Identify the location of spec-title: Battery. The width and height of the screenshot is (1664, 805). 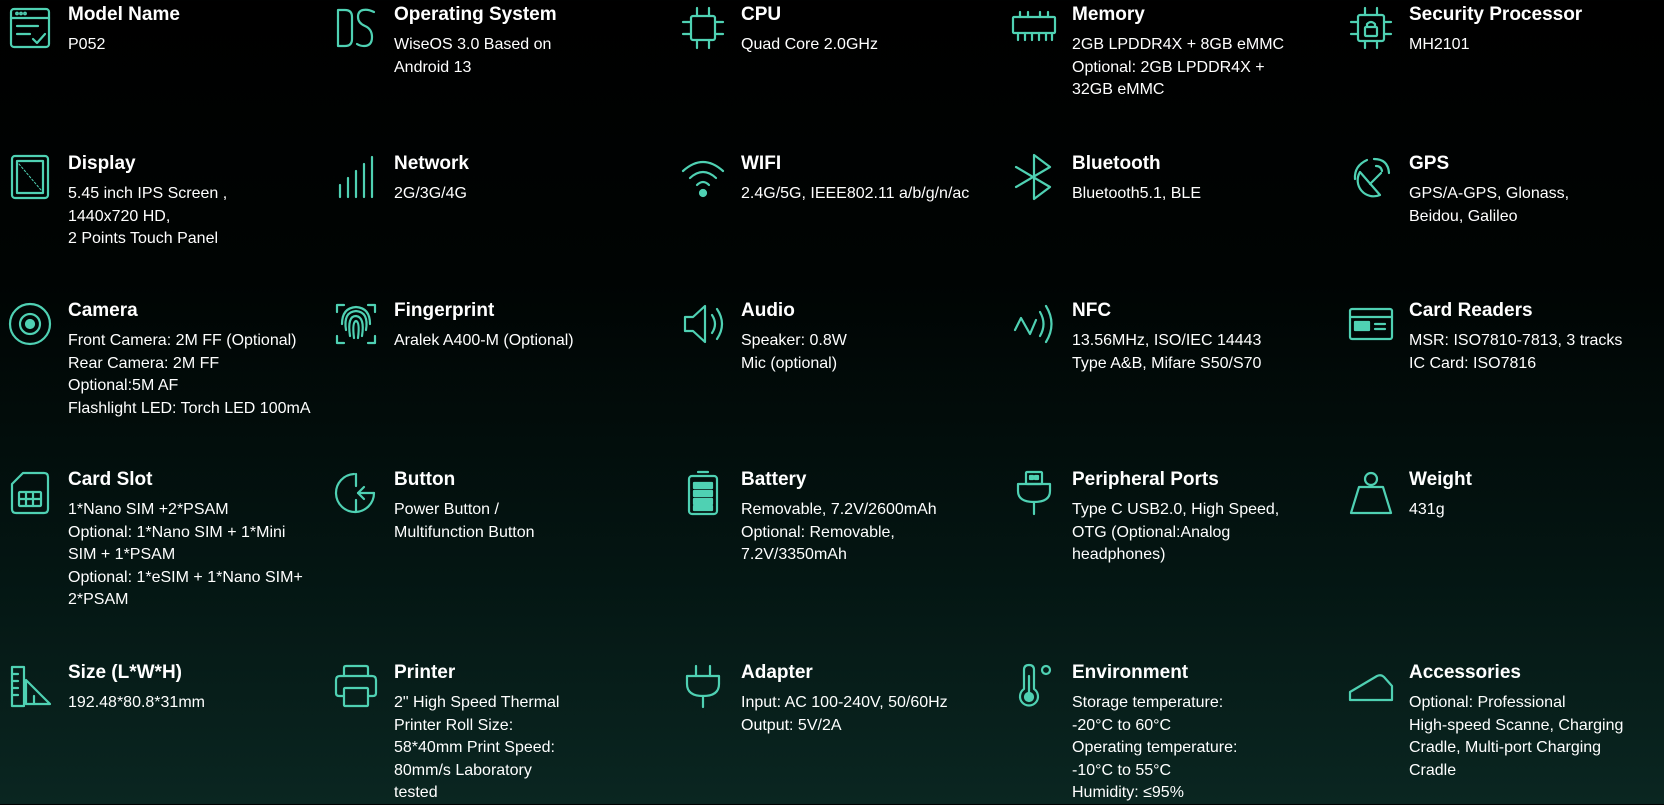
(774, 479).